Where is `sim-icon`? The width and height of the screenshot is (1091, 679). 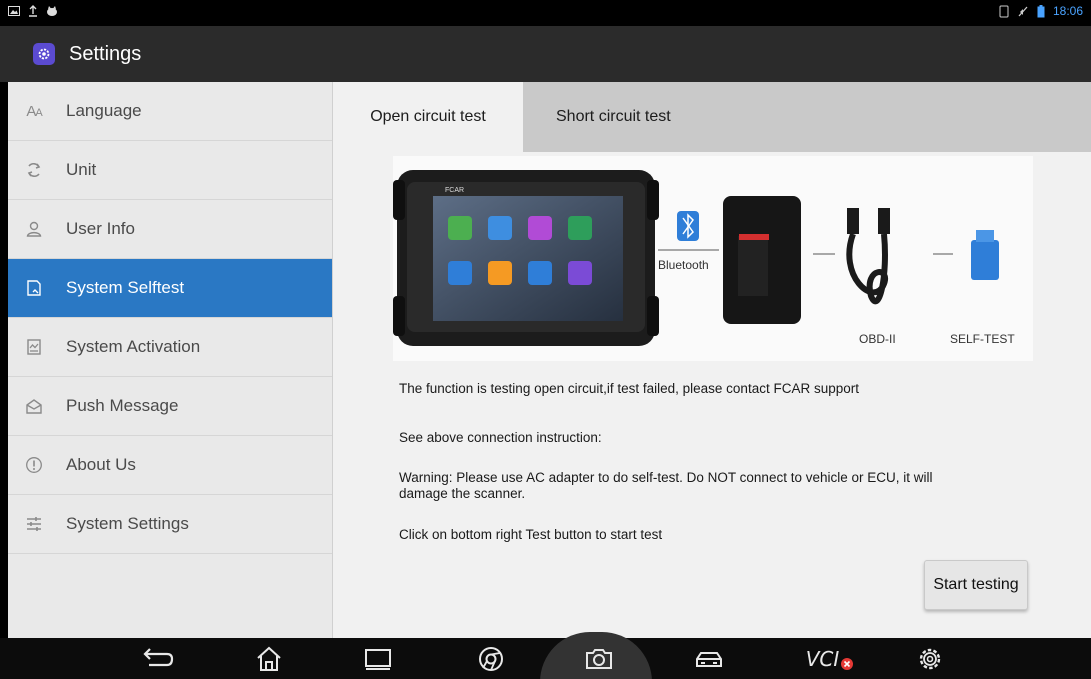 sim-icon is located at coordinates (1004, 11).